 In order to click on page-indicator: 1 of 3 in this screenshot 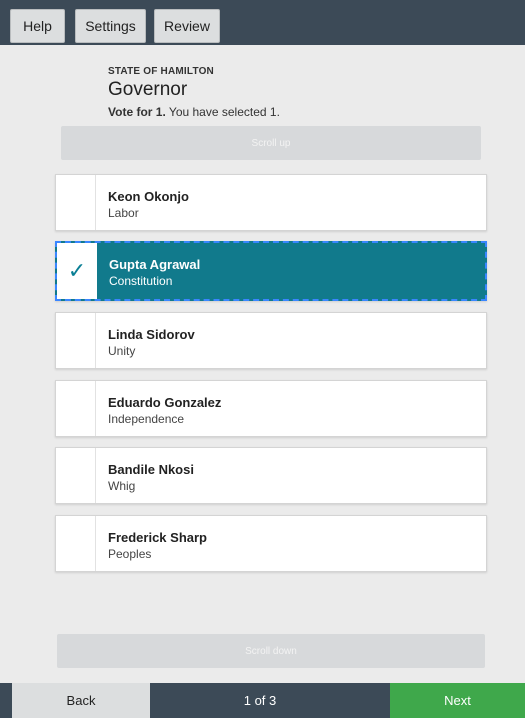, I will do `click(260, 700)`.